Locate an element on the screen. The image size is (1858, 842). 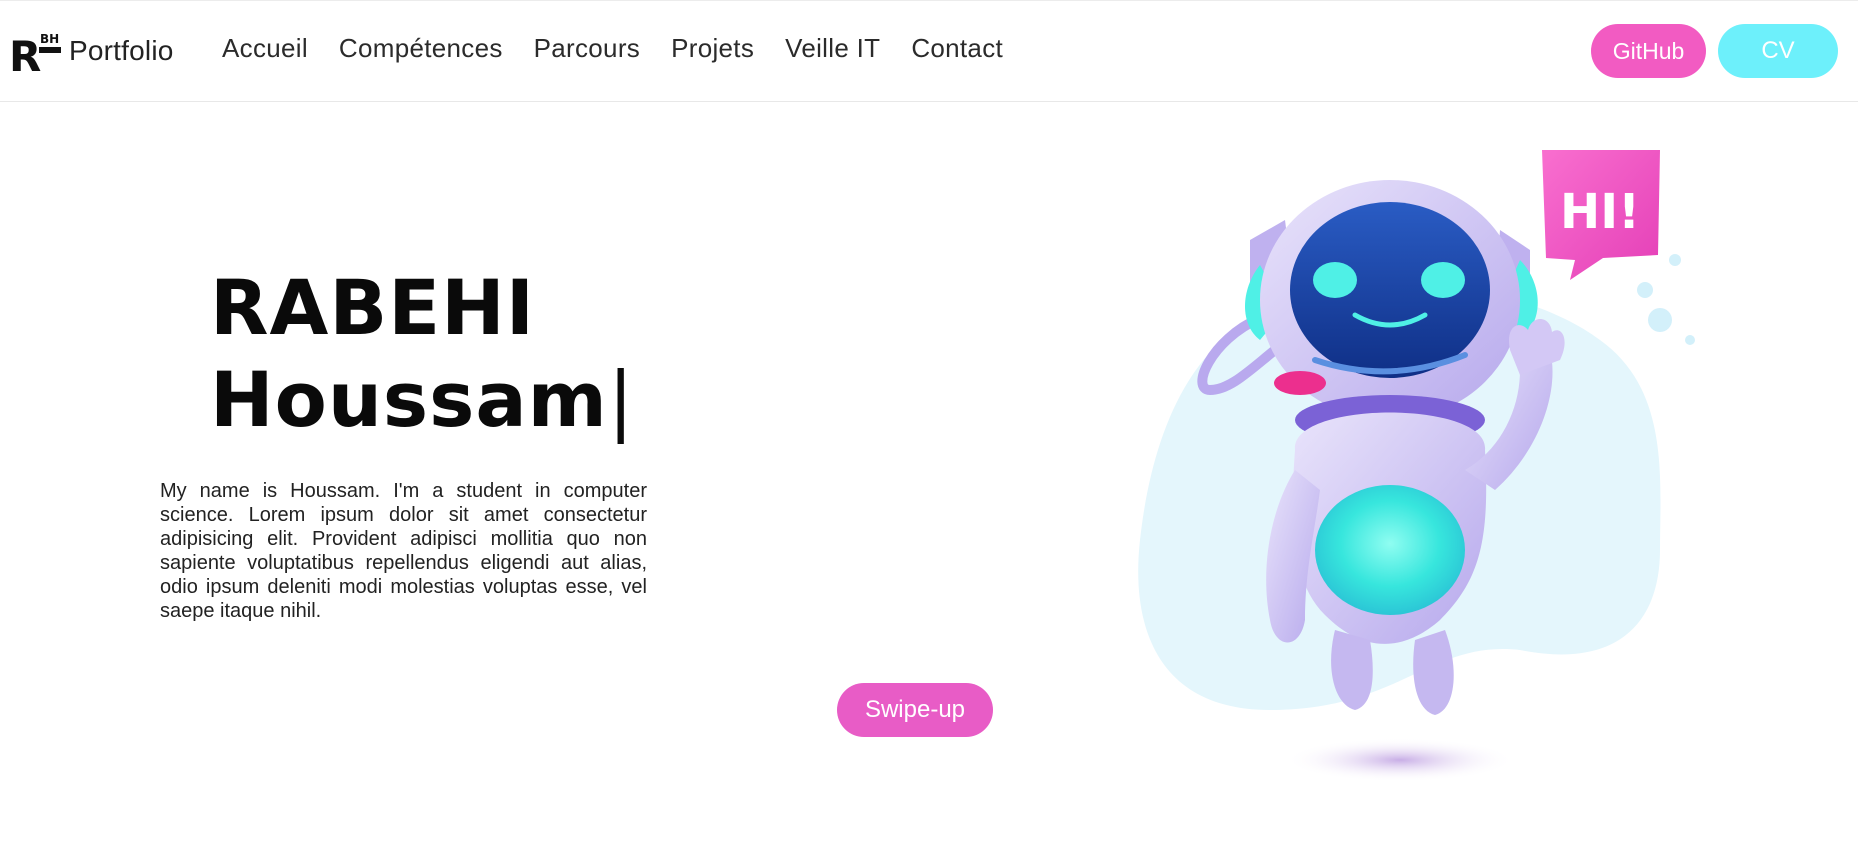
robot-belly is located at coordinates (1390, 550).